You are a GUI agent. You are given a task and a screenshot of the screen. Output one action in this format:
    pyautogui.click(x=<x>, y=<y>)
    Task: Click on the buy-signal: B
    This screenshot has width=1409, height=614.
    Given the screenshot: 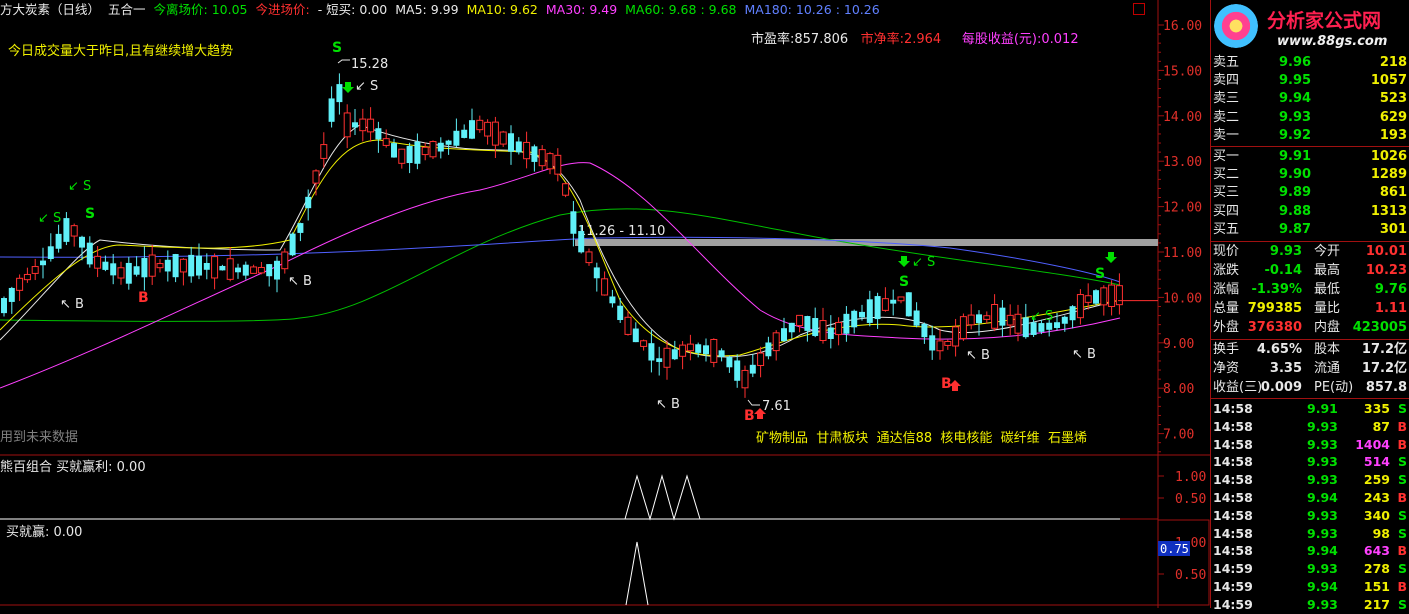 What is the action you would take?
    pyautogui.click(x=749, y=416)
    